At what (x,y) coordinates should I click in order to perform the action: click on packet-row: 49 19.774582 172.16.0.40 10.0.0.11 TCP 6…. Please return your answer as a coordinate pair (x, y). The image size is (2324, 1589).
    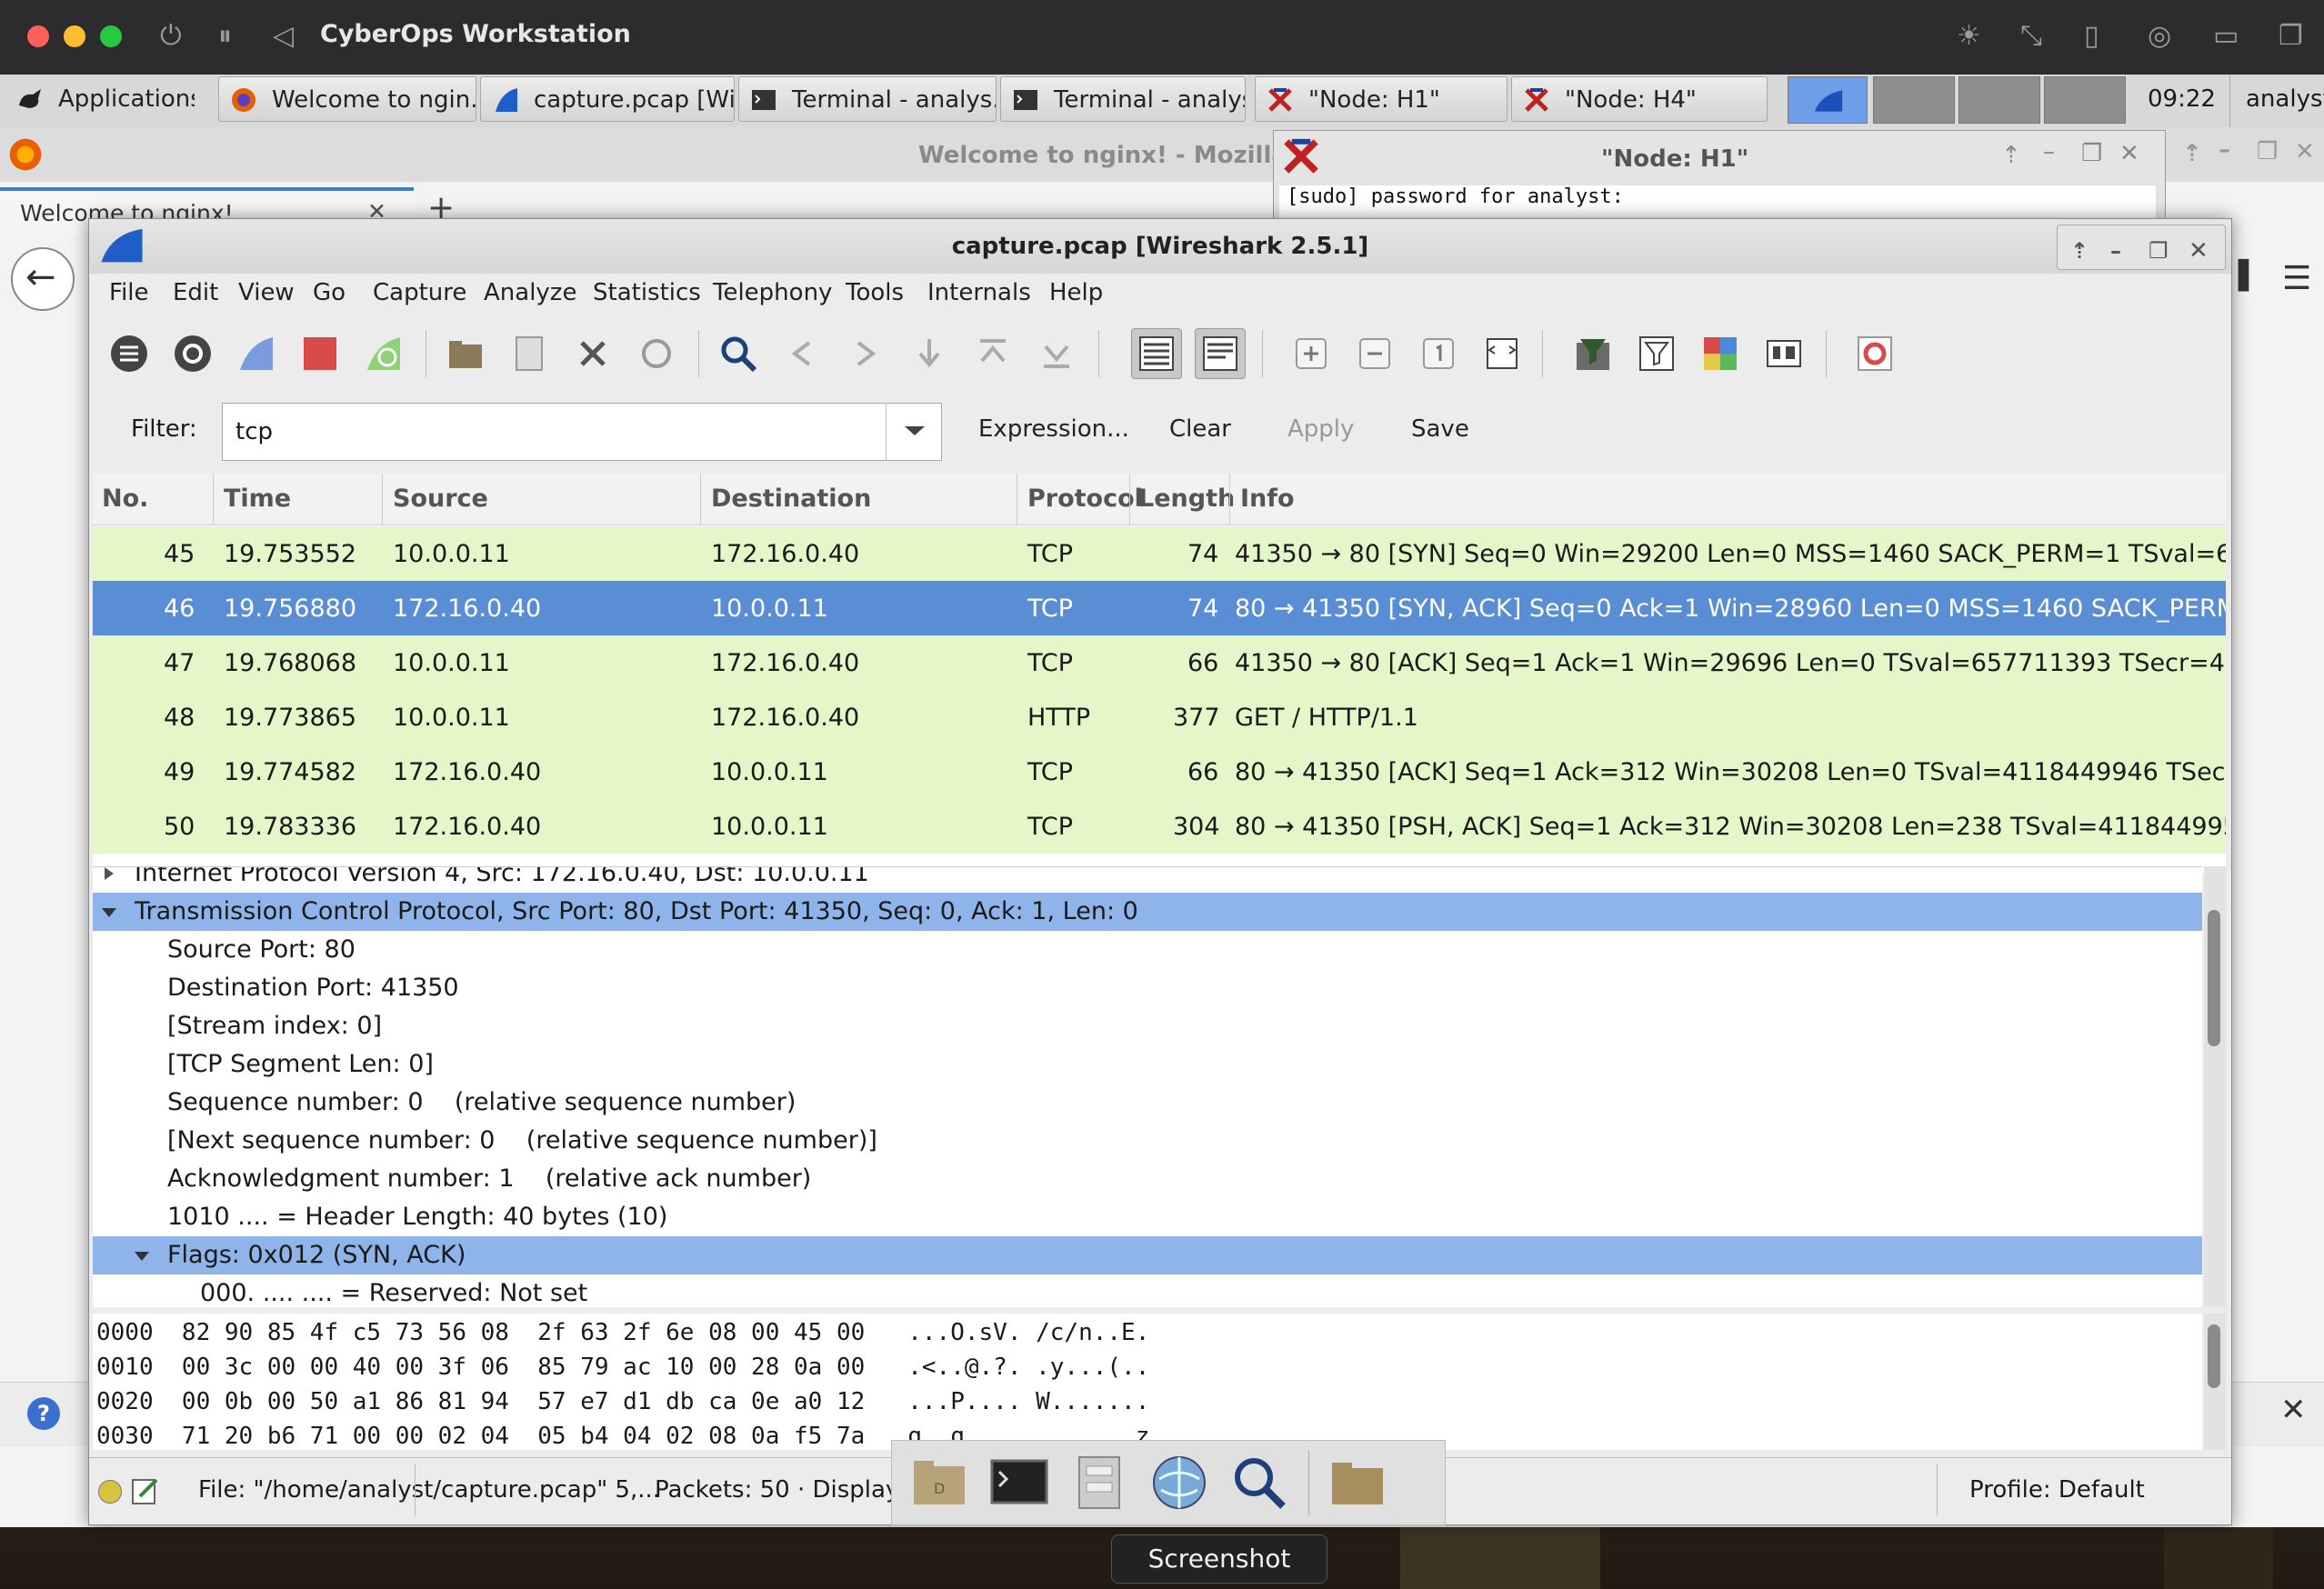
    Looking at the image, I should click on (1159, 772).